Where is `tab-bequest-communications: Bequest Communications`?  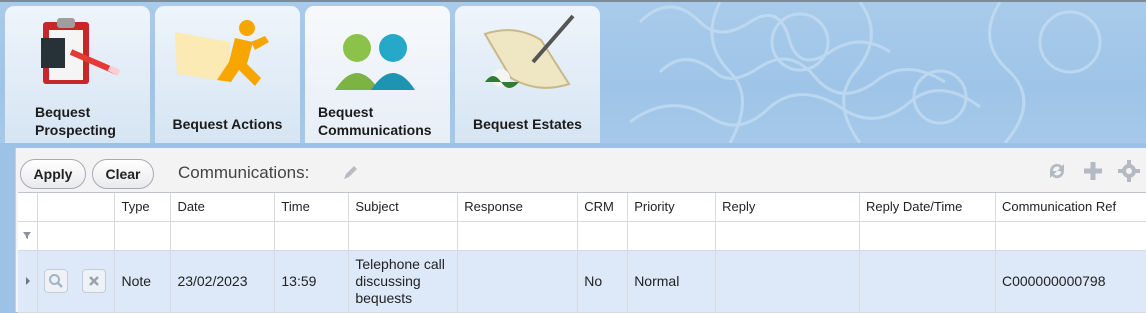
tab-bequest-communications: Bequest Communications is located at coordinates (377, 74).